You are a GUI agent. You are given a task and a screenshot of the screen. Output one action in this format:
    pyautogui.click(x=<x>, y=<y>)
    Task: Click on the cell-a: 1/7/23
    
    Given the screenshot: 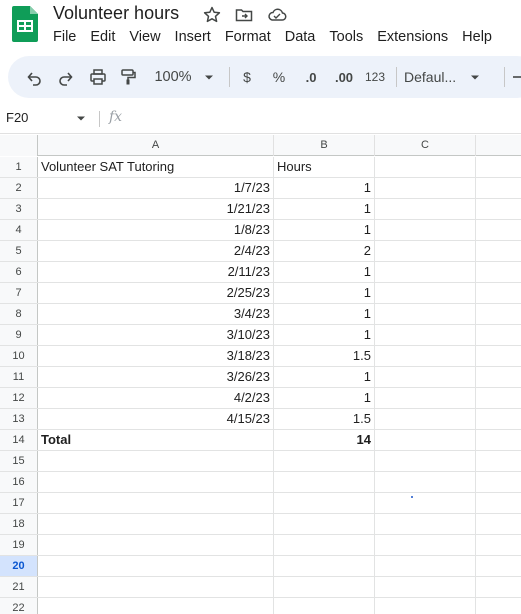 What is the action you would take?
    pyautogui.click(x=156, y=188)
    